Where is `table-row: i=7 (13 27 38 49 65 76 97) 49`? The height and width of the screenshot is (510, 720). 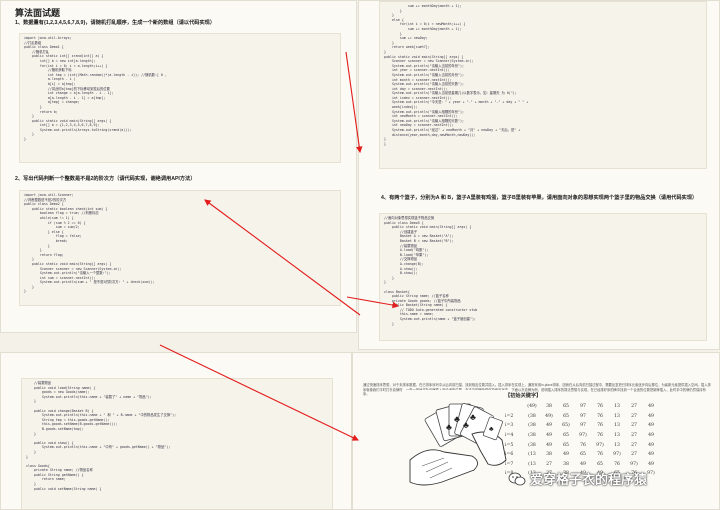 table-row: i=7 (13 27 38 49 65 76 97) 49 is located at coordinates (610, 465).